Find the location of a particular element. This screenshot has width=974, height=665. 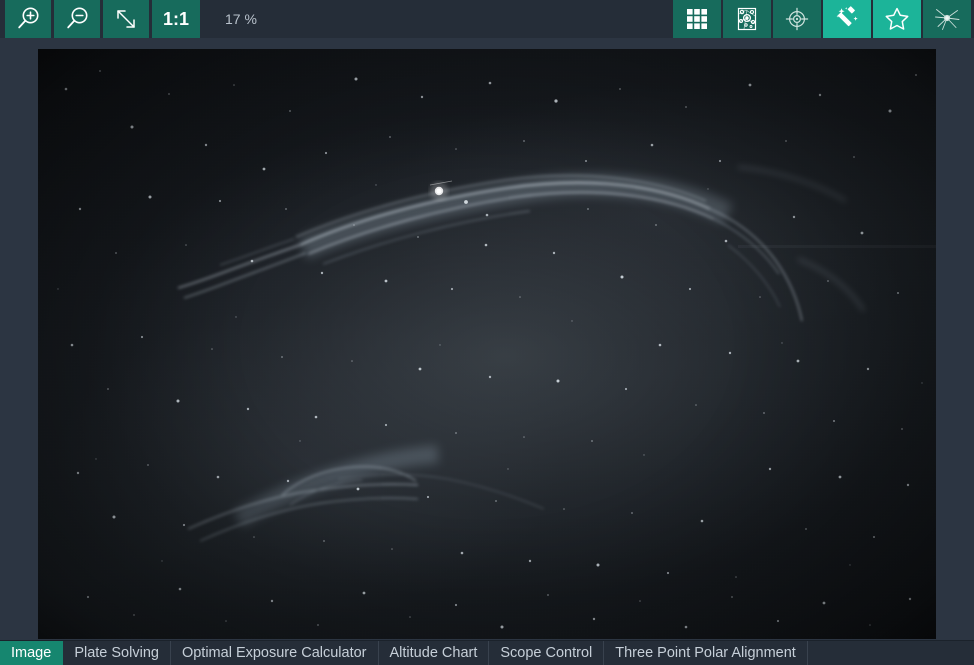

fit-to-screen-button is located at coordinates (126, 19).